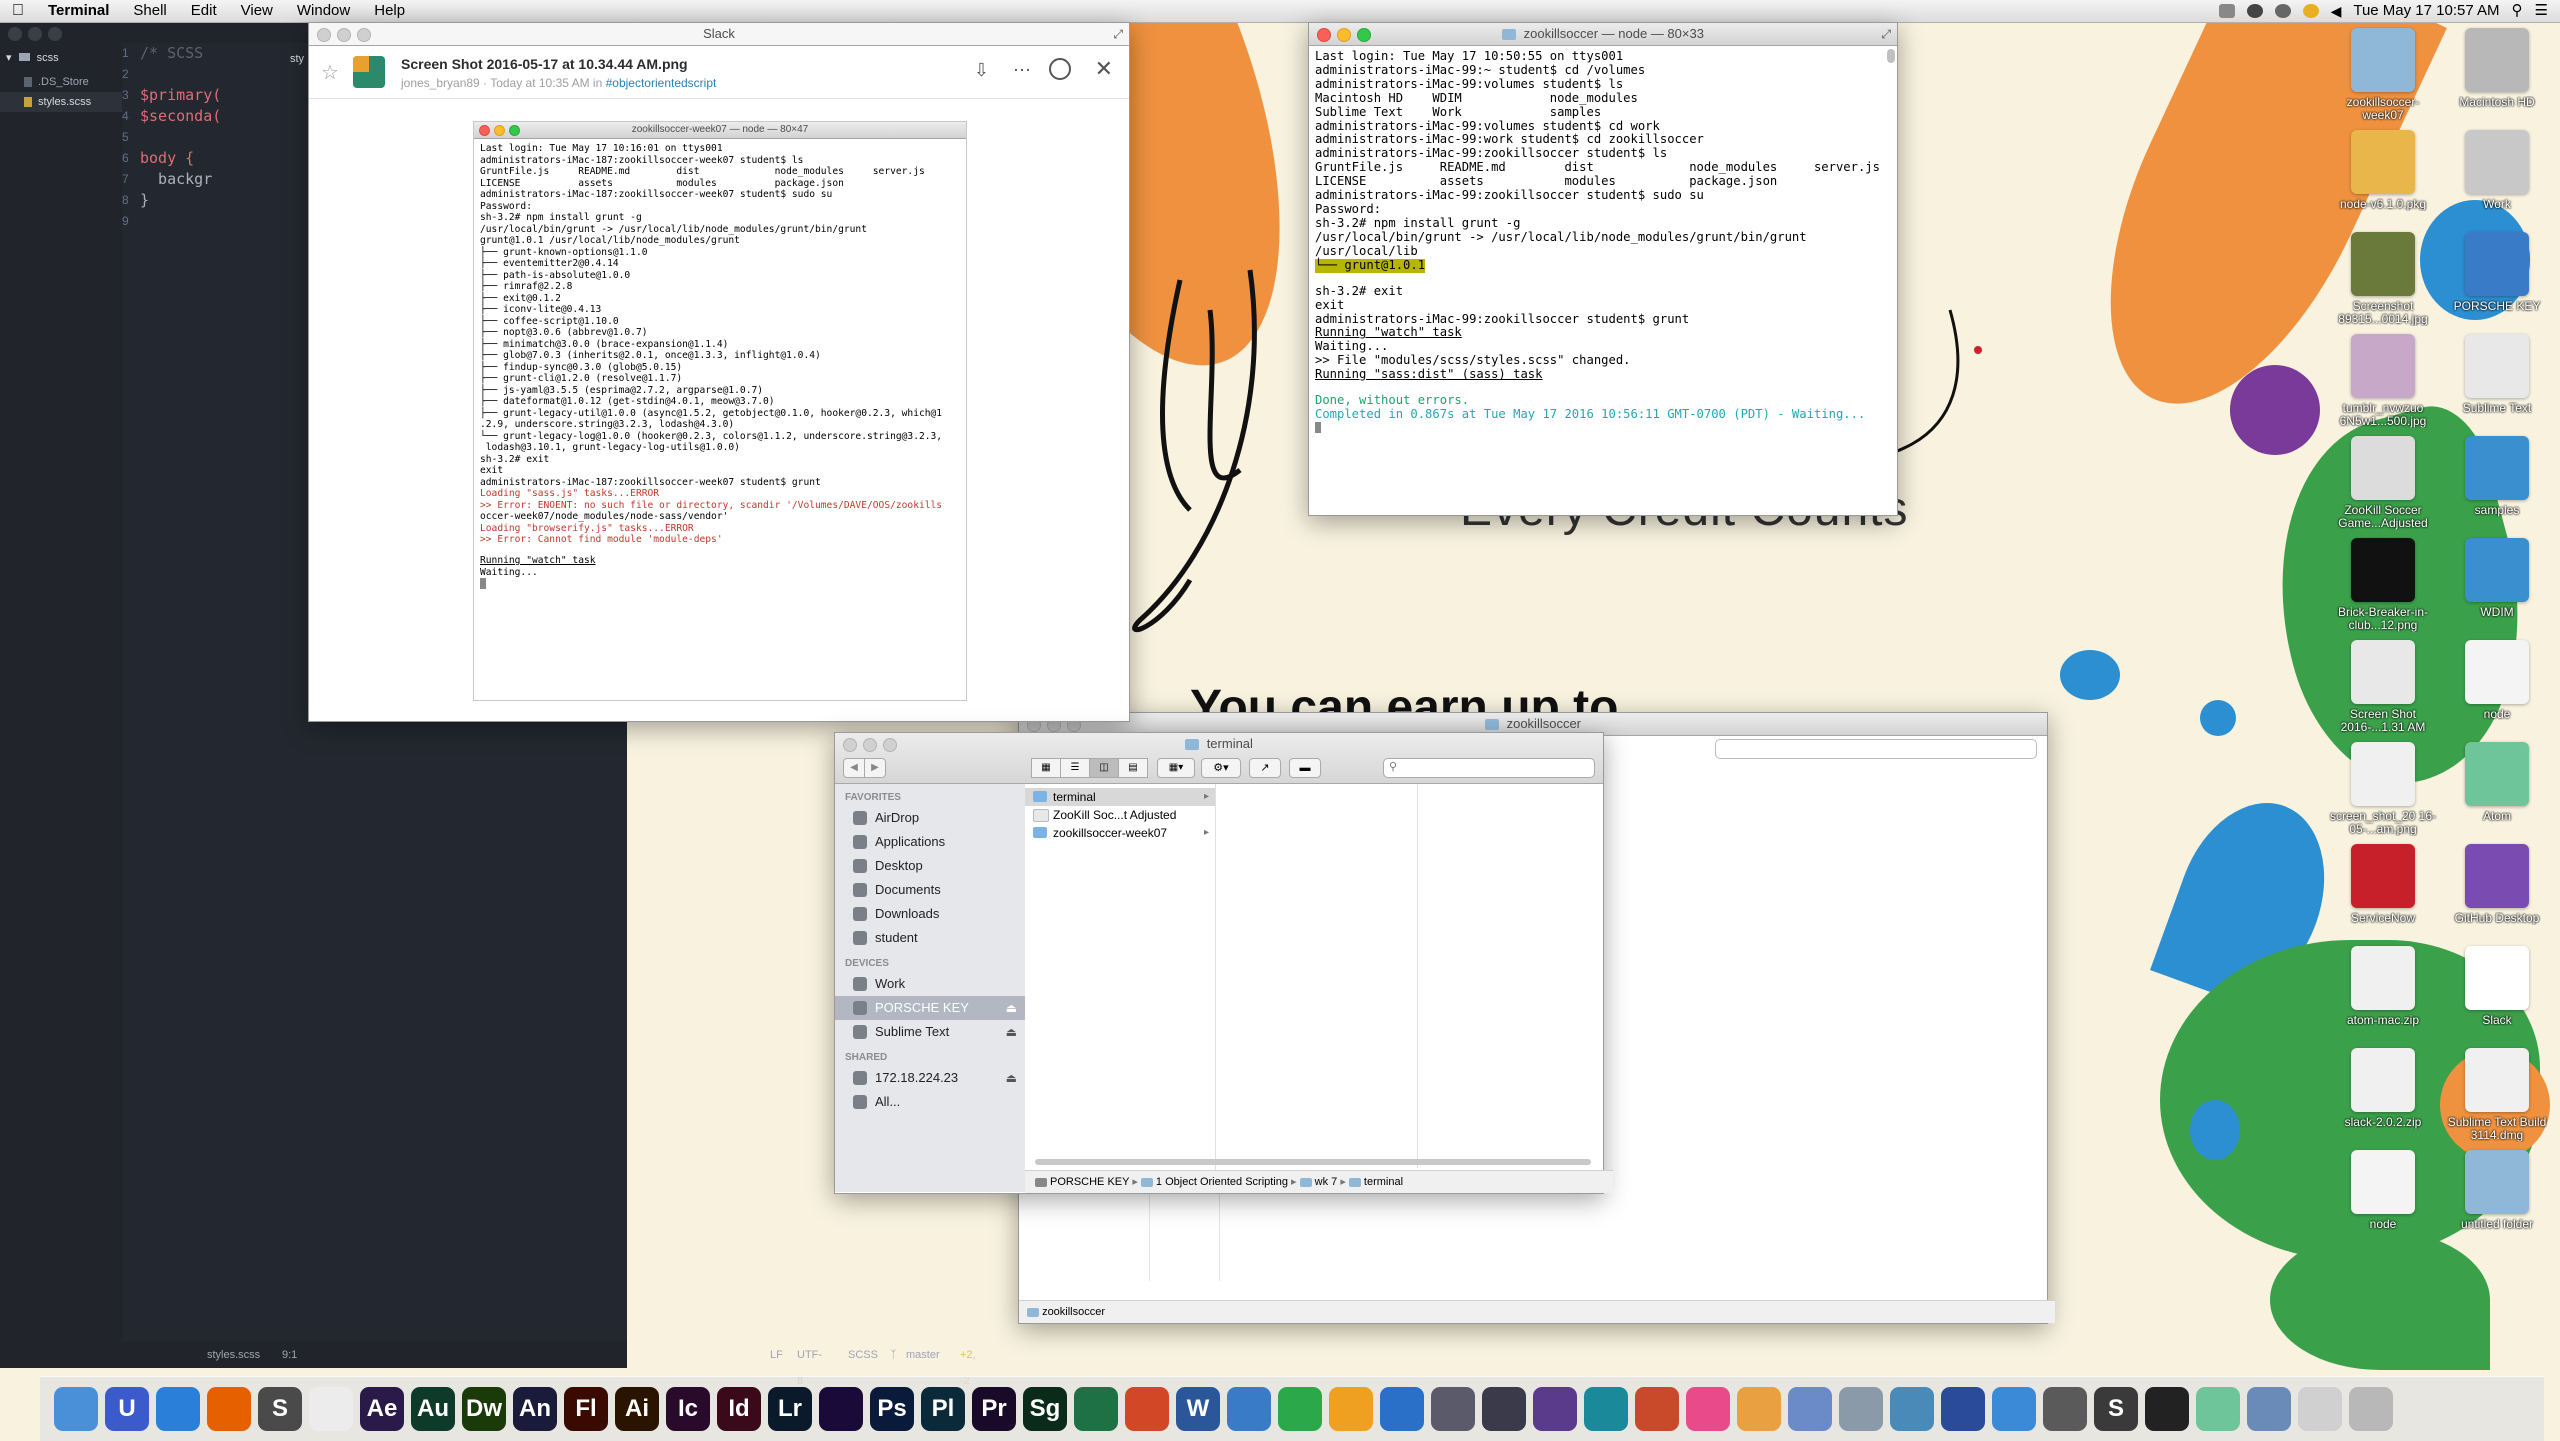 This screenshot has width=2560, height=1441. Describe the element at coordinates (1383, 1182) in the screenshot. I see `path-segment: terminal` at that location.